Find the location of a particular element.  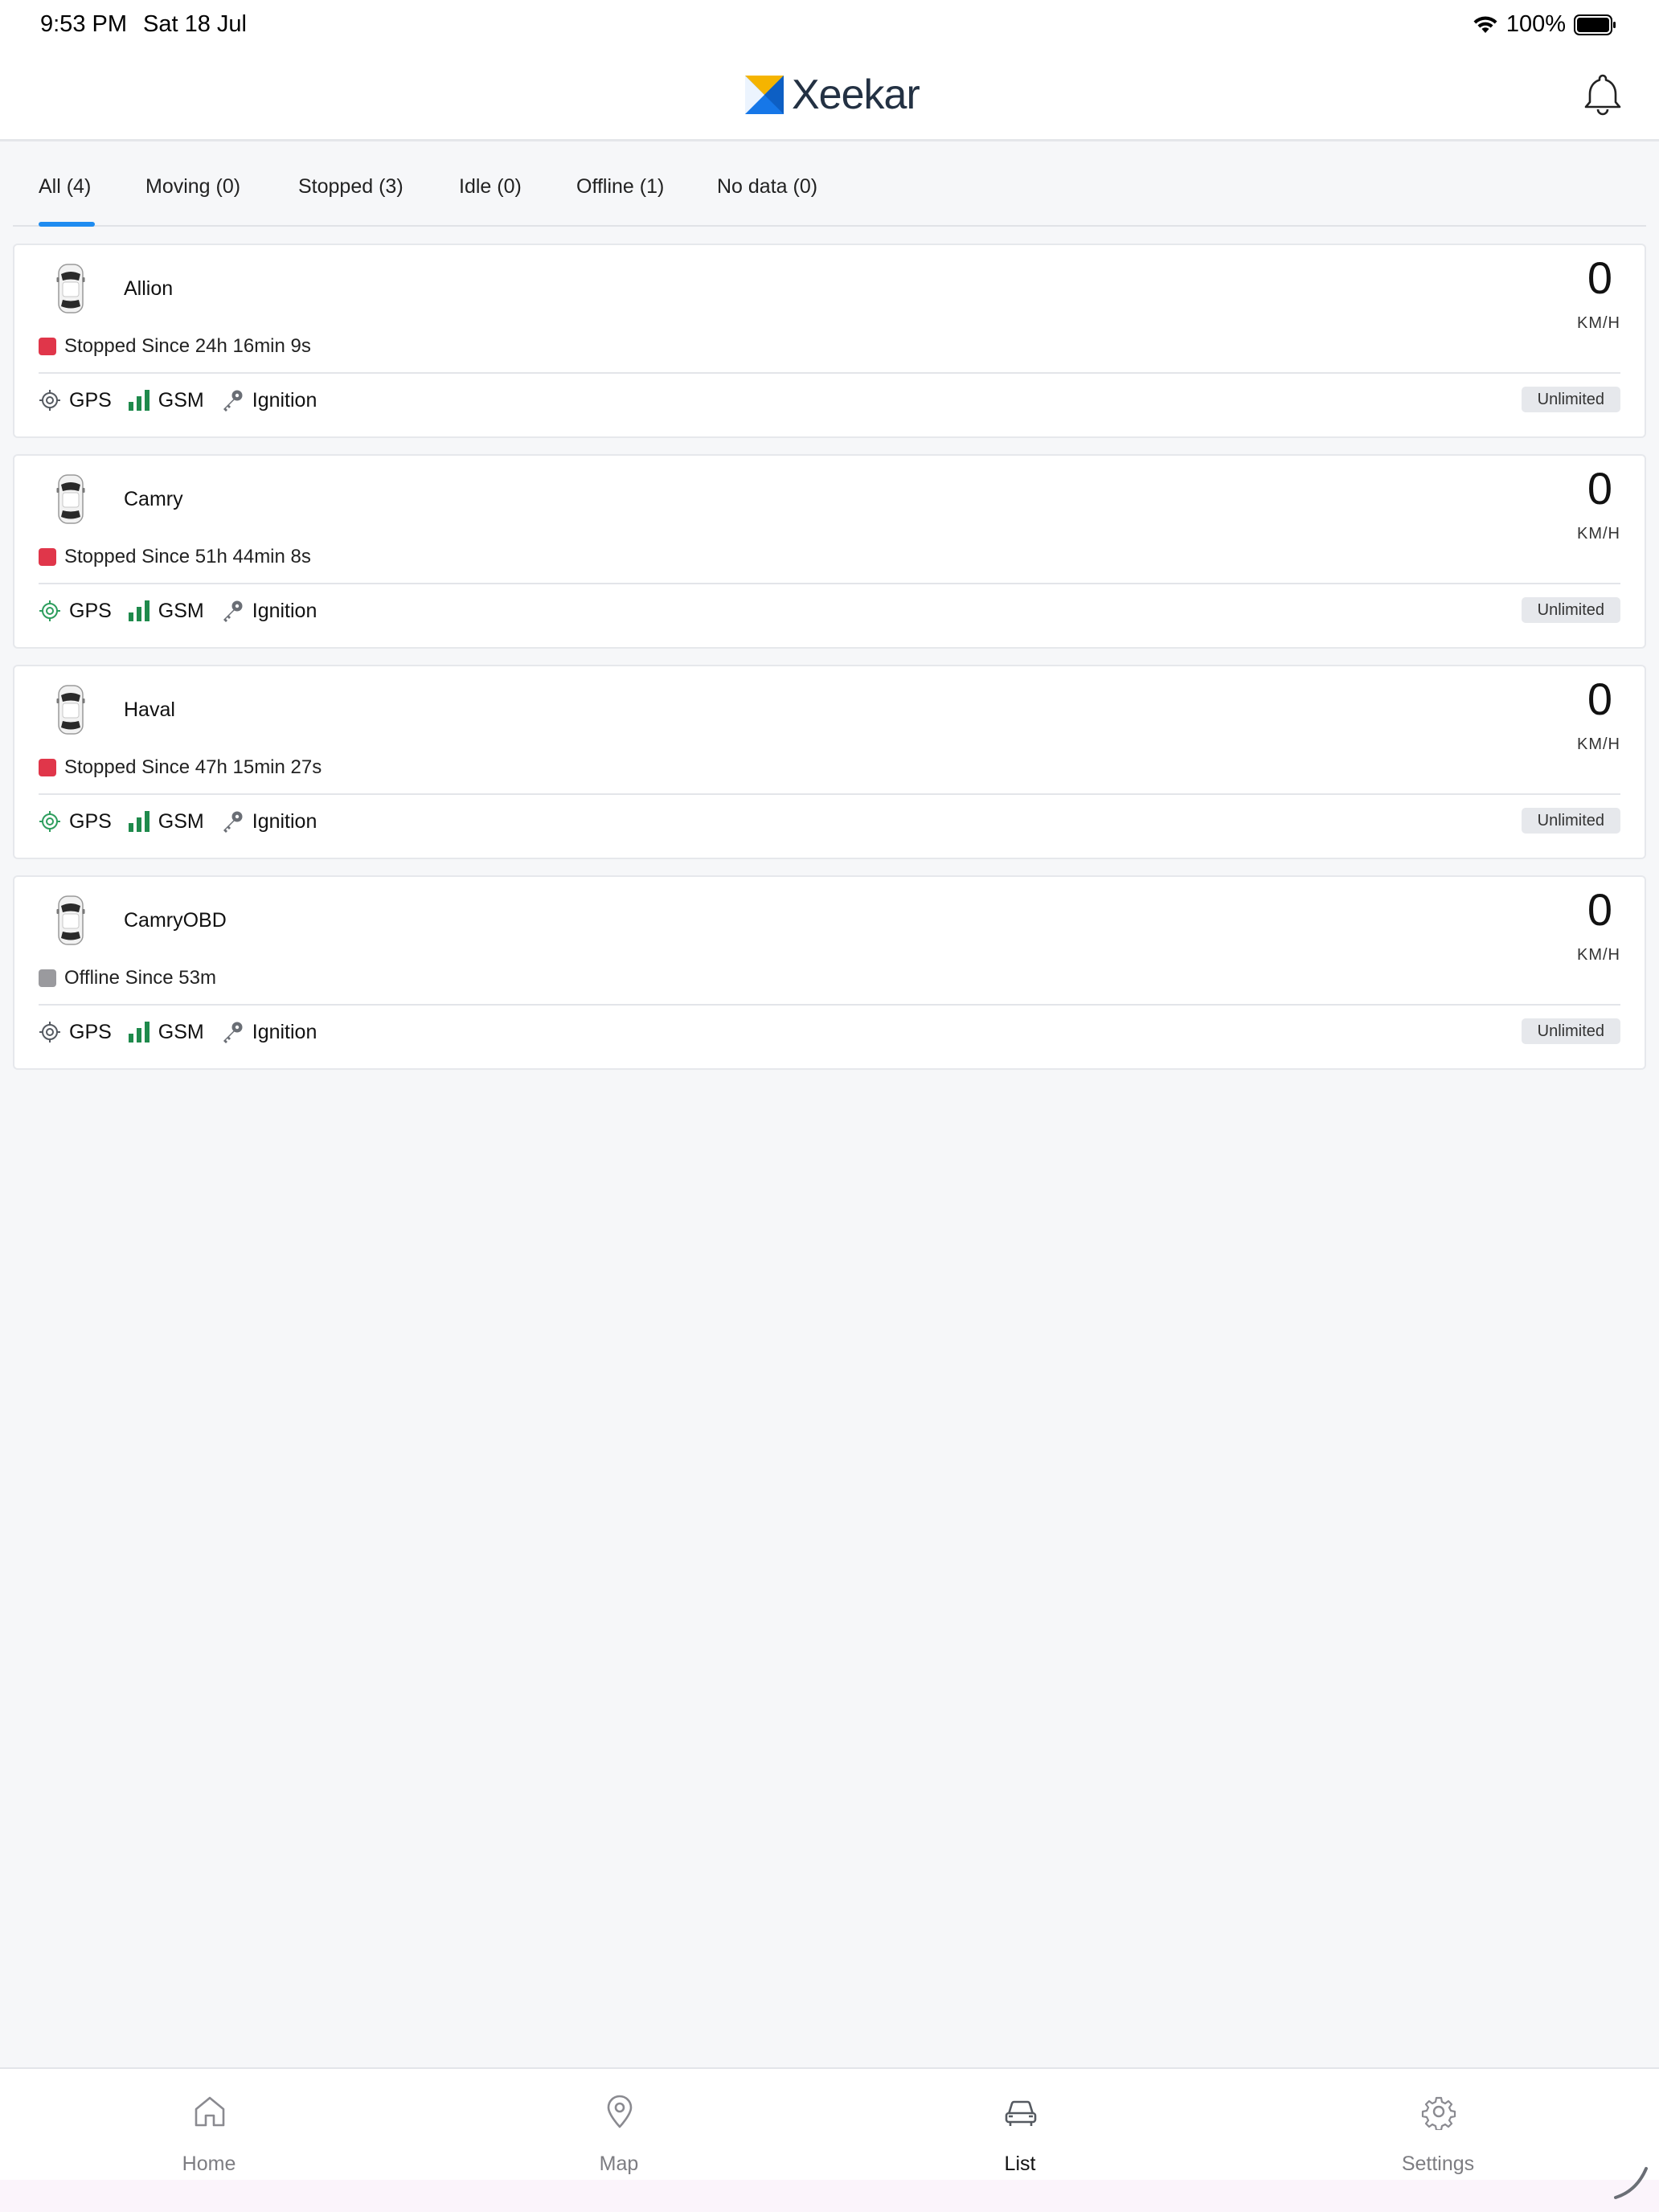

brand-name: Xeekar is located at coordinates (856, 95).